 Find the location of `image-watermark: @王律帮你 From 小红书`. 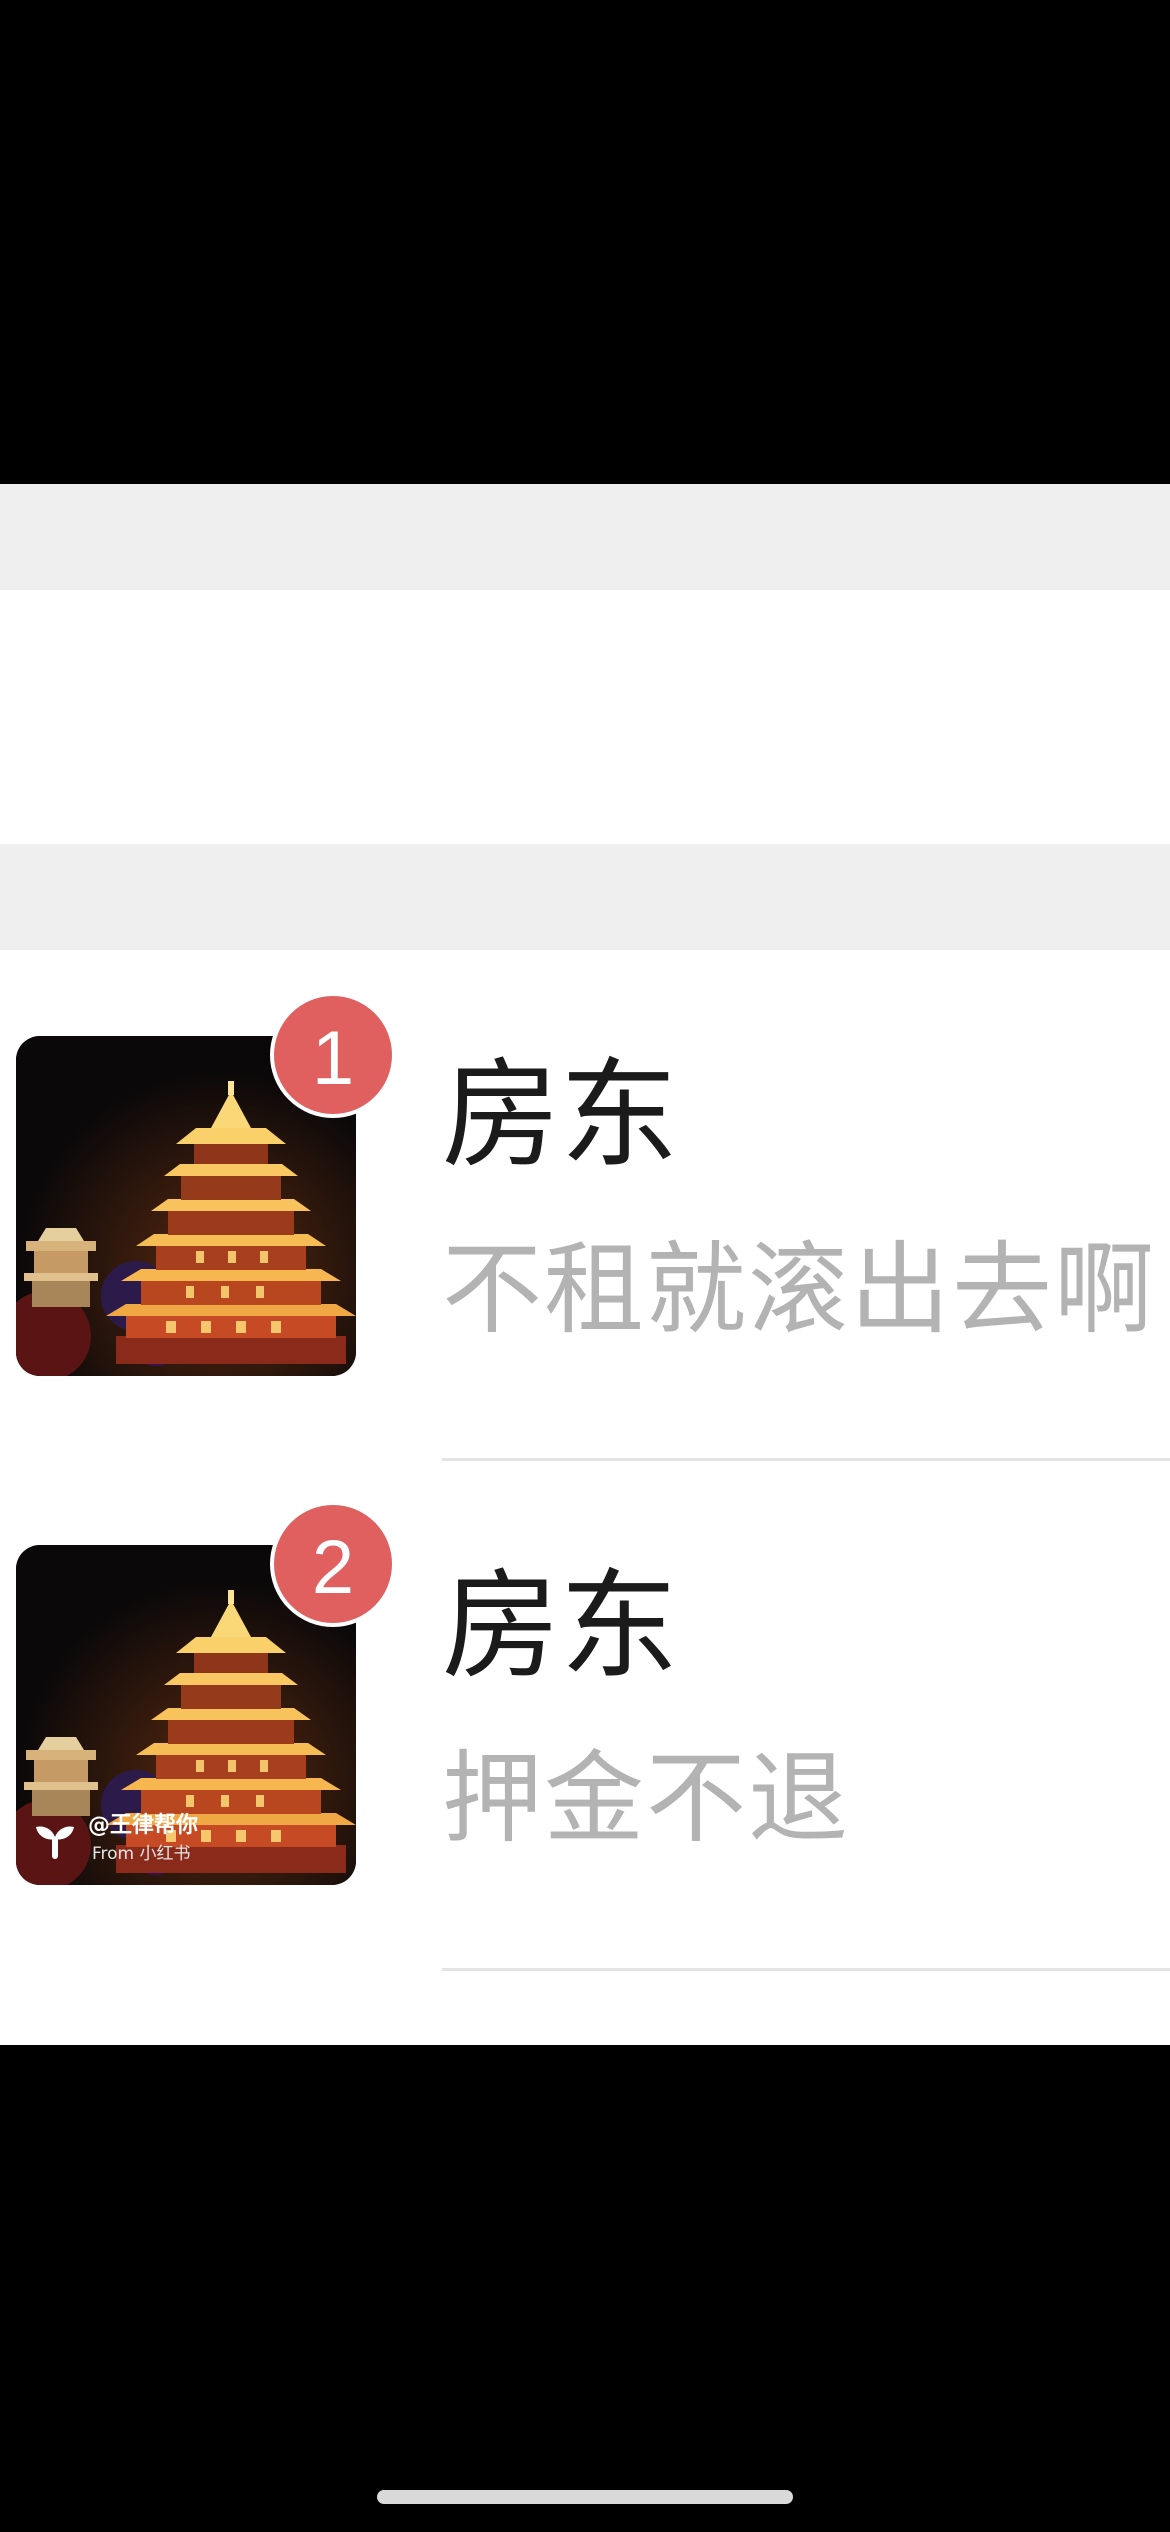

image-watermark: @王律帮你 From 小红书 is located at coordinates (130, 1840).